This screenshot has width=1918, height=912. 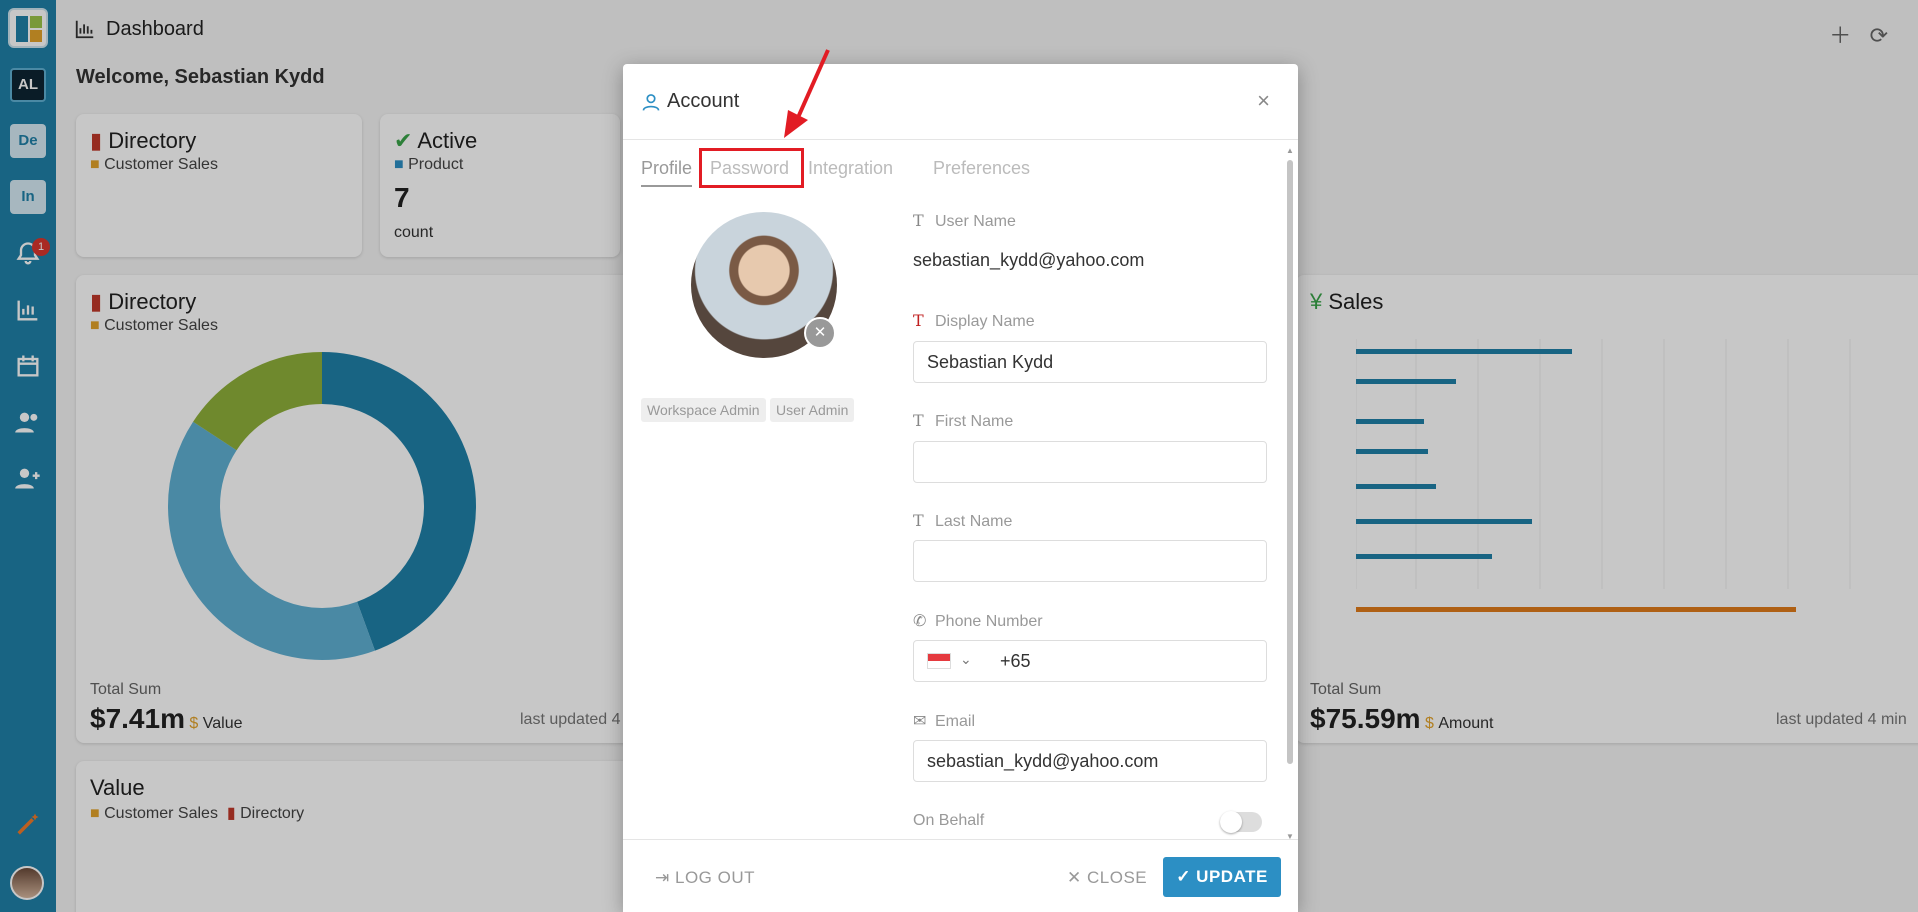 I want to click on modal-header: Account ×, so click(x=960, y=102).